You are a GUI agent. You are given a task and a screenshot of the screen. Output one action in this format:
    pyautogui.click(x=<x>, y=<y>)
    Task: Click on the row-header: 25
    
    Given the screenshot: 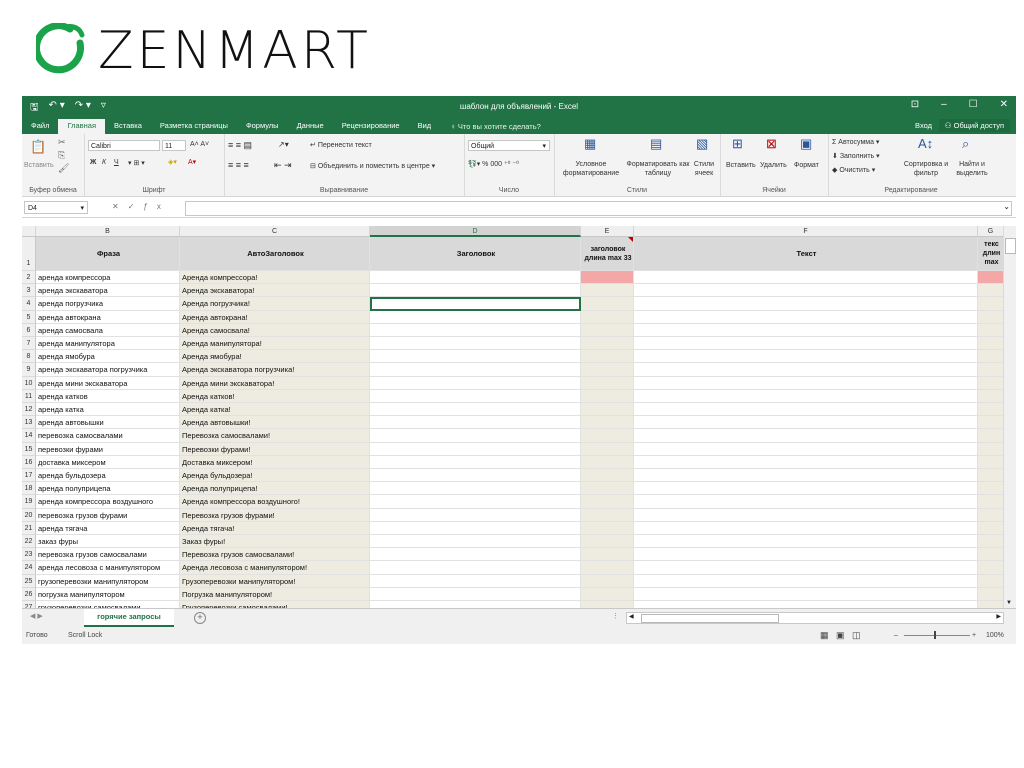 What is the action you would take?
    pyautogui.click(x=29, y=581)
    